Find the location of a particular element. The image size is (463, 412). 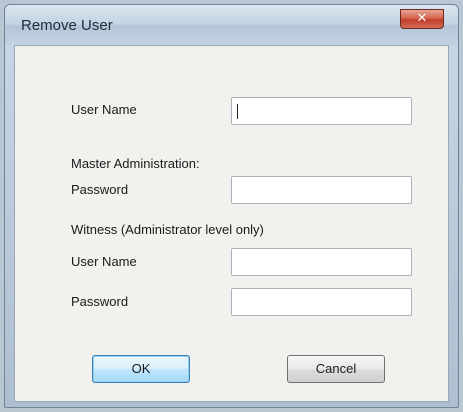

user-name-label: User Name is located at coordinates (104, 109).